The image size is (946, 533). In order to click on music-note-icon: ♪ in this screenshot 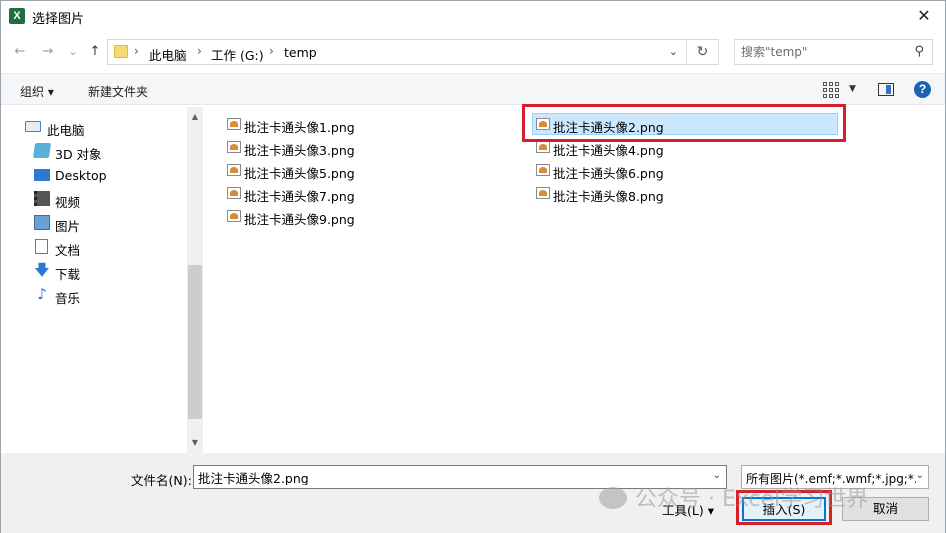, I will do `click(42, 294)`.